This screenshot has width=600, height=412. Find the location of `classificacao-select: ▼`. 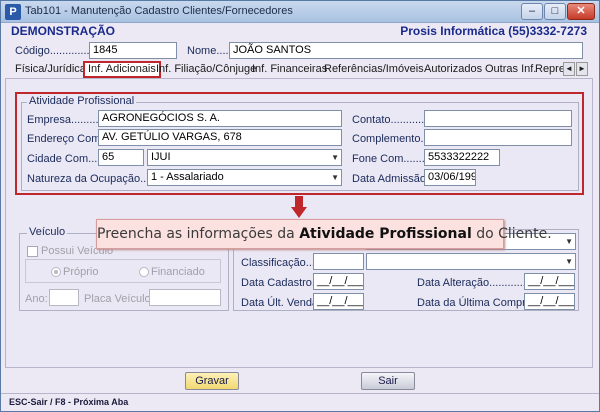

classificacao-select: ▼ is located at coordinates (471, 261).